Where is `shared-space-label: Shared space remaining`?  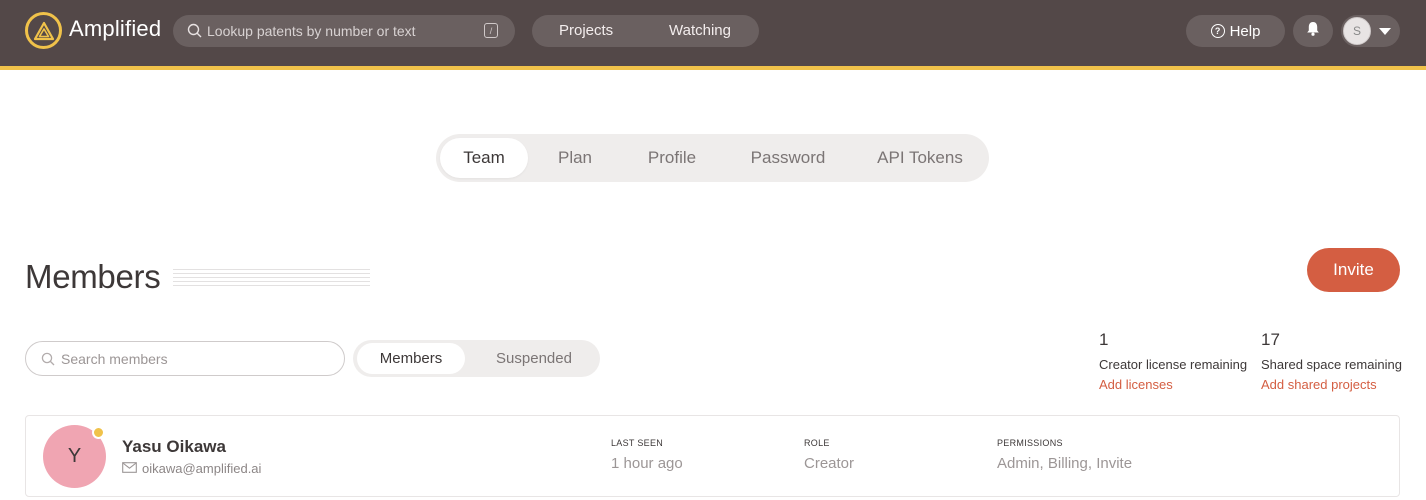 shared-space-label: Shared space remaining is located at coordinates (1331, 364).